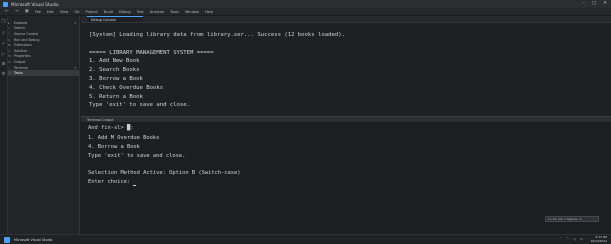 The width and height of the screenshot is (611, 244). I want to click on console-line: ===== LIBRARY MANAGEMENT SYSTEM =====, so click(151, 52).